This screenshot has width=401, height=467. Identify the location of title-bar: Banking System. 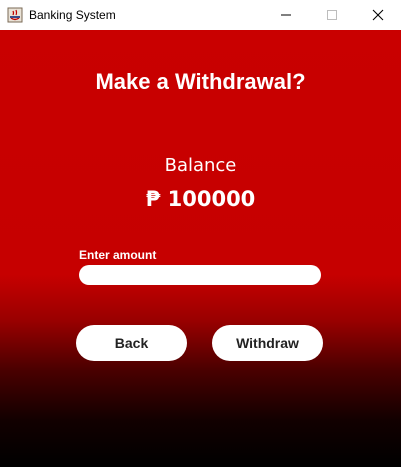
(200, 15).